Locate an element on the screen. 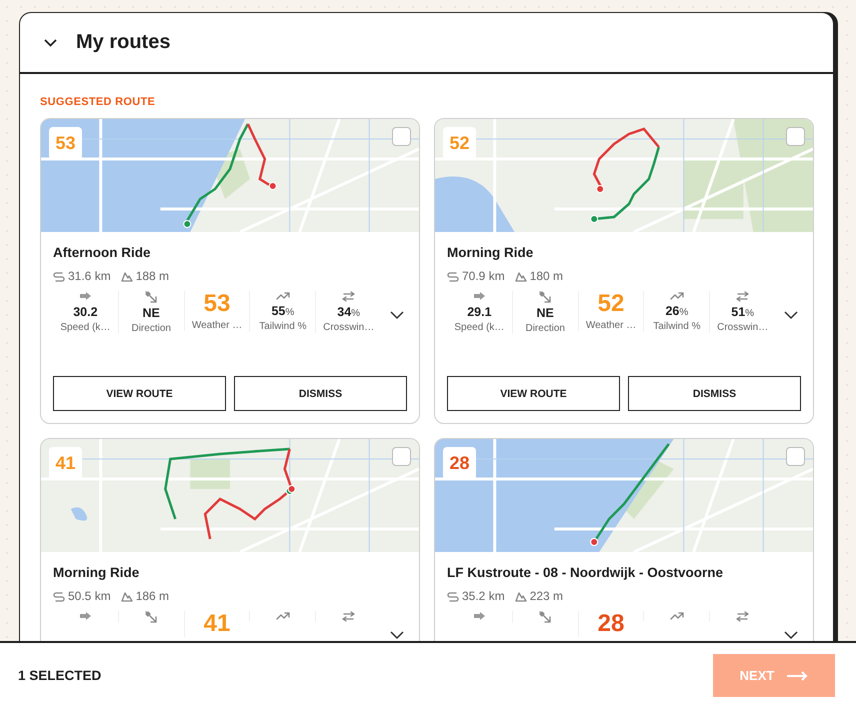 This screenshot has height=708, width=856. elevation-text: 188 m is located at coordinates (153, 276).